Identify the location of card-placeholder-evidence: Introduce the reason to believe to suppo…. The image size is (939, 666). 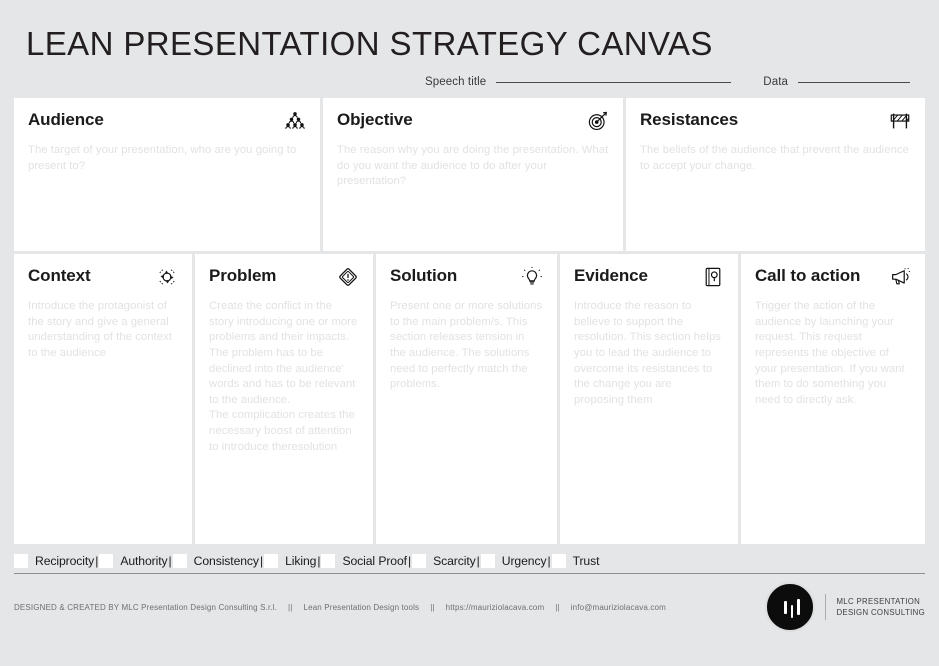
(649, 353).